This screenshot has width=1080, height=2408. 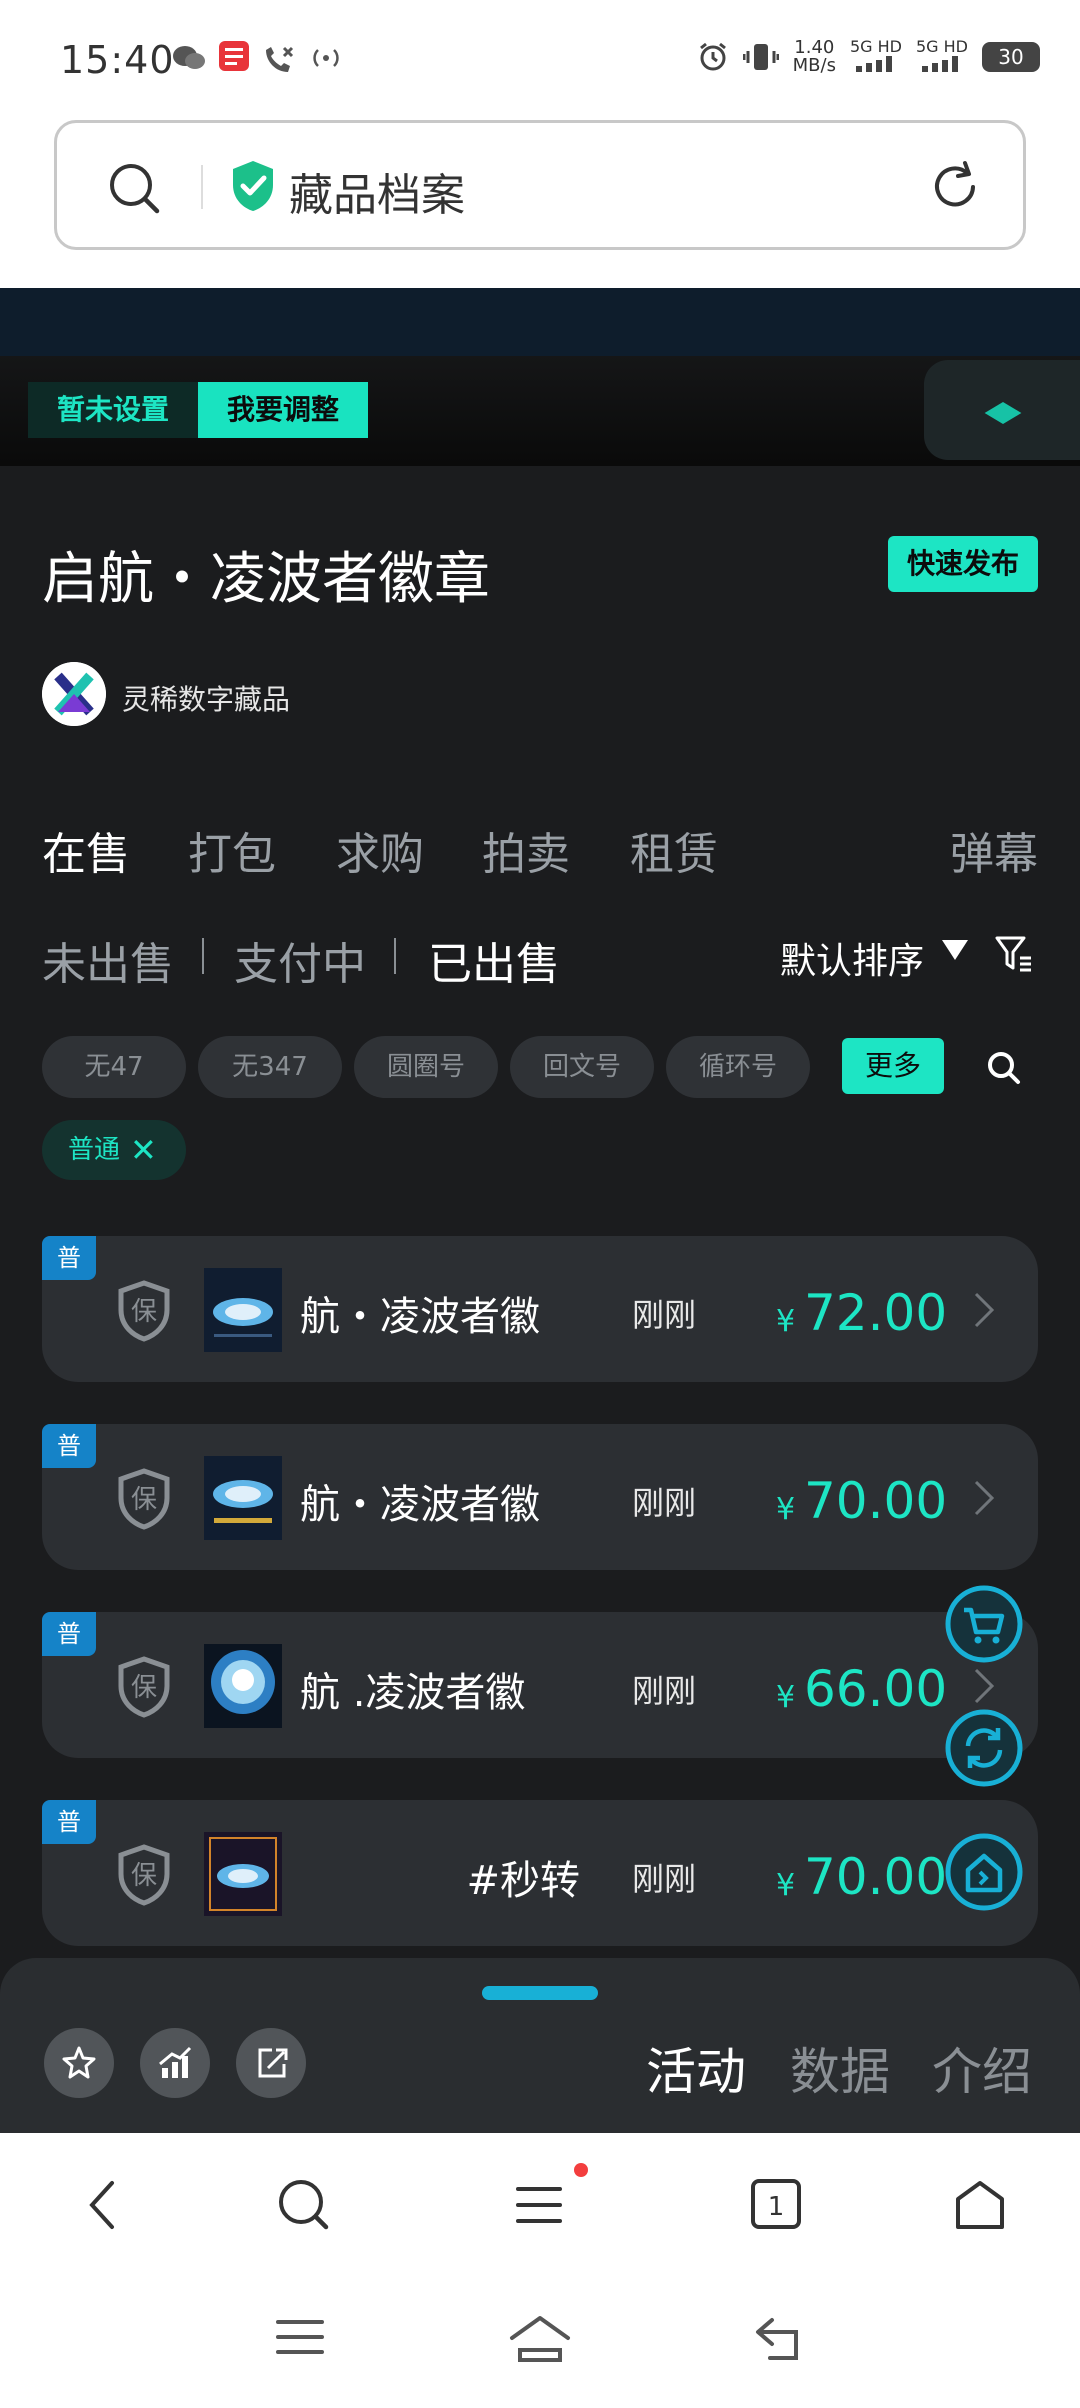 I want to click on market-tabs: 在售 打包 求购 拍卖 租赁 弹幕, so click(x=540, y=849).